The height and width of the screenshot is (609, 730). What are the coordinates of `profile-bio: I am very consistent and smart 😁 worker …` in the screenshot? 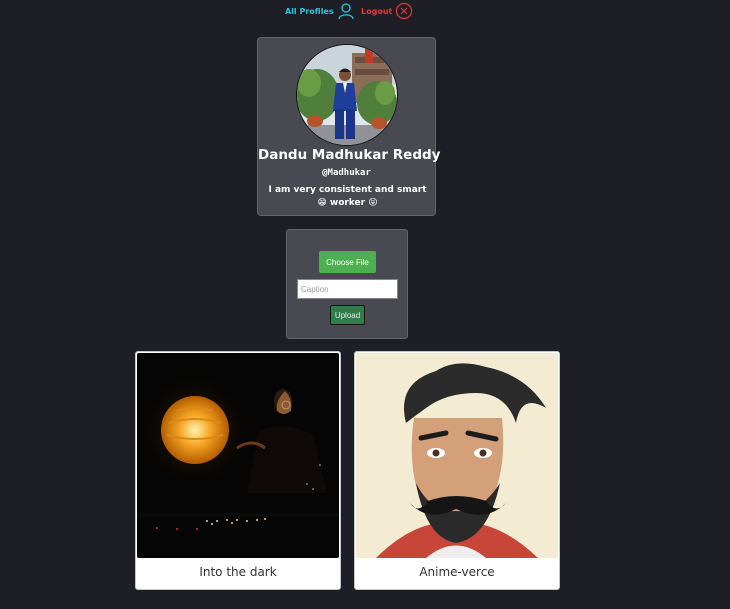 It's located at (347, 196).